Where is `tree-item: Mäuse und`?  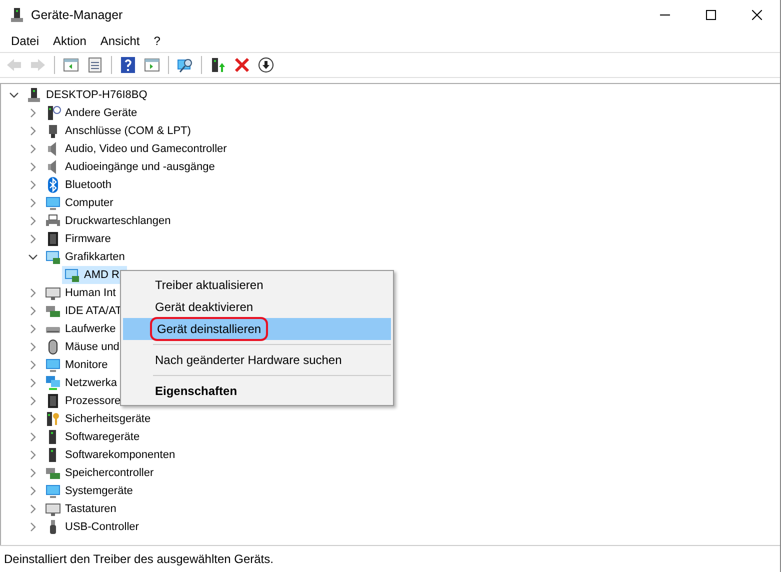
tree-item: Mäuse und is located at coordinates (82, 347).